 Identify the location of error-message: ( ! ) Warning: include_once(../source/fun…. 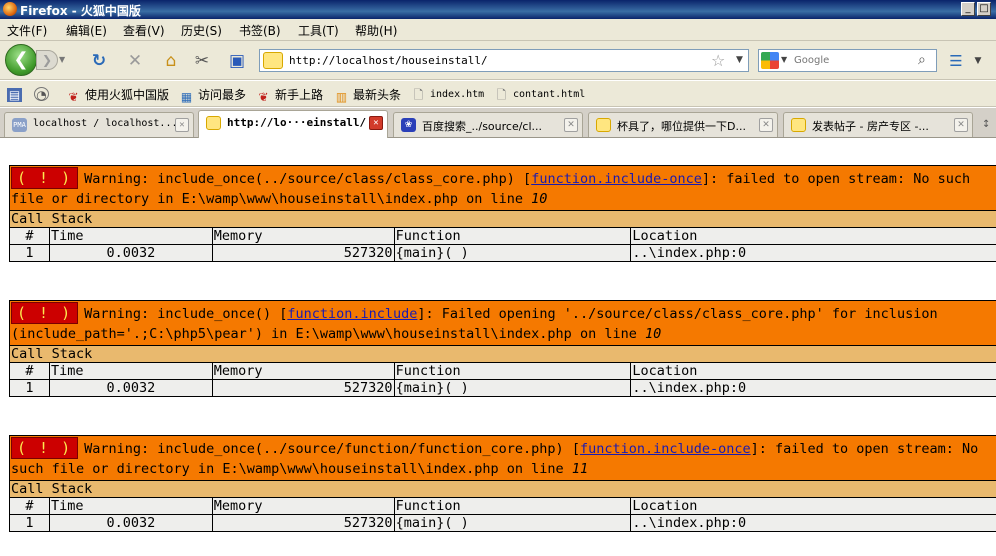
(502, 458).